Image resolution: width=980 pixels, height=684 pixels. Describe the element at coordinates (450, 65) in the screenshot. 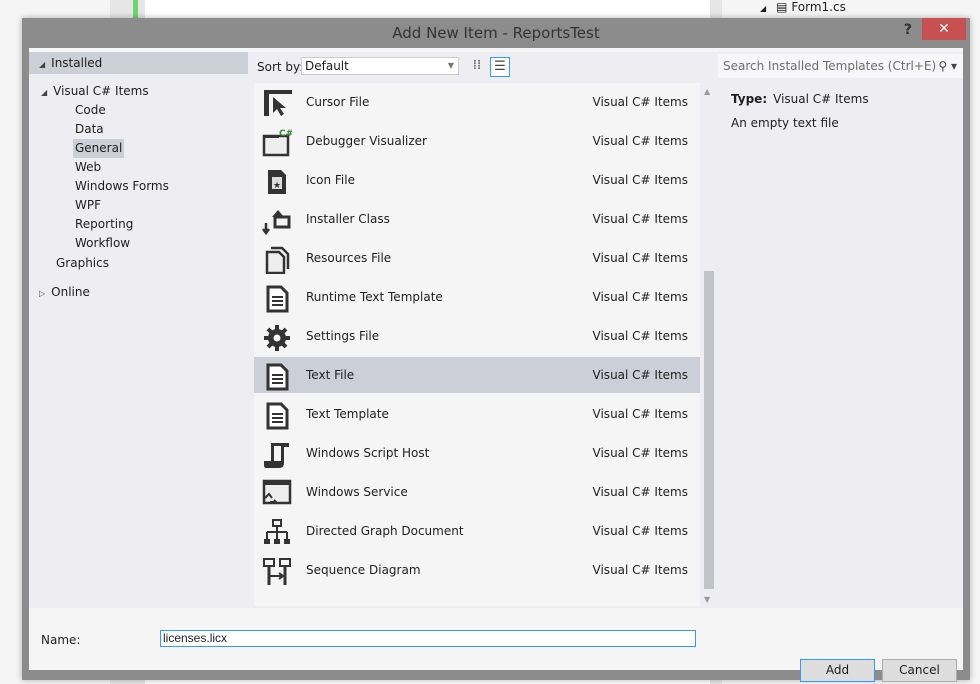

I see `chevron-down-icon: ▼` at that location.